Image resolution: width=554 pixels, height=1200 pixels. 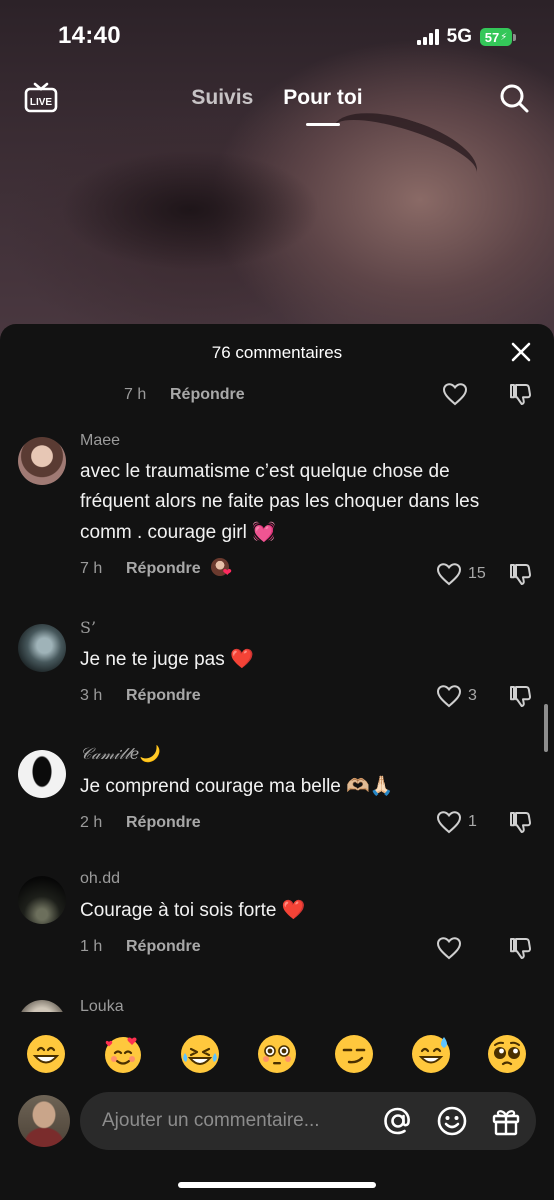 I want to click on my-avatar, so click(x=44, y=1121).